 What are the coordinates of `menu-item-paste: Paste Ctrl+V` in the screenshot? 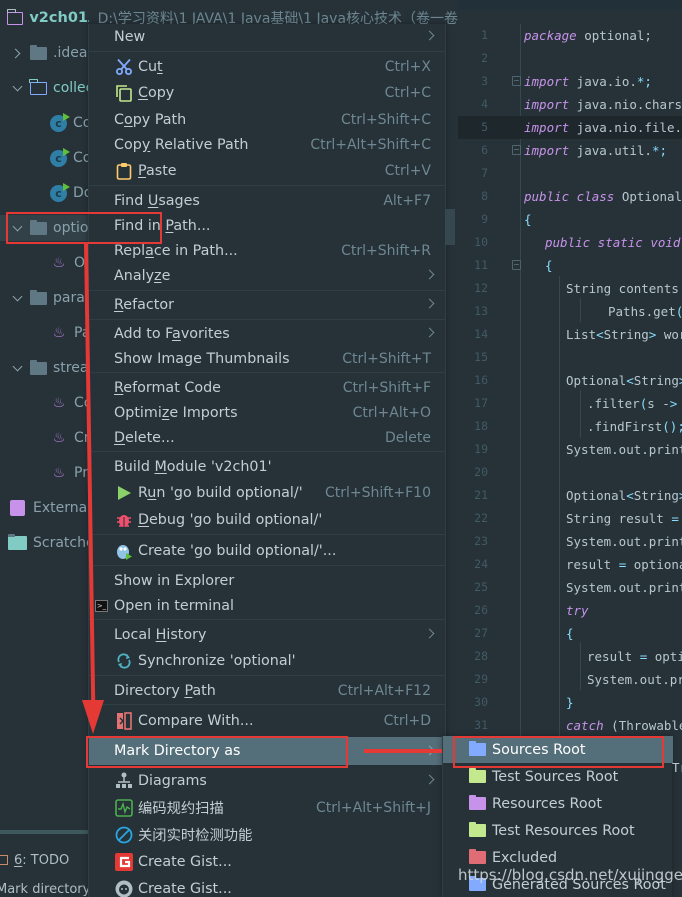 It's located at (267, 170).